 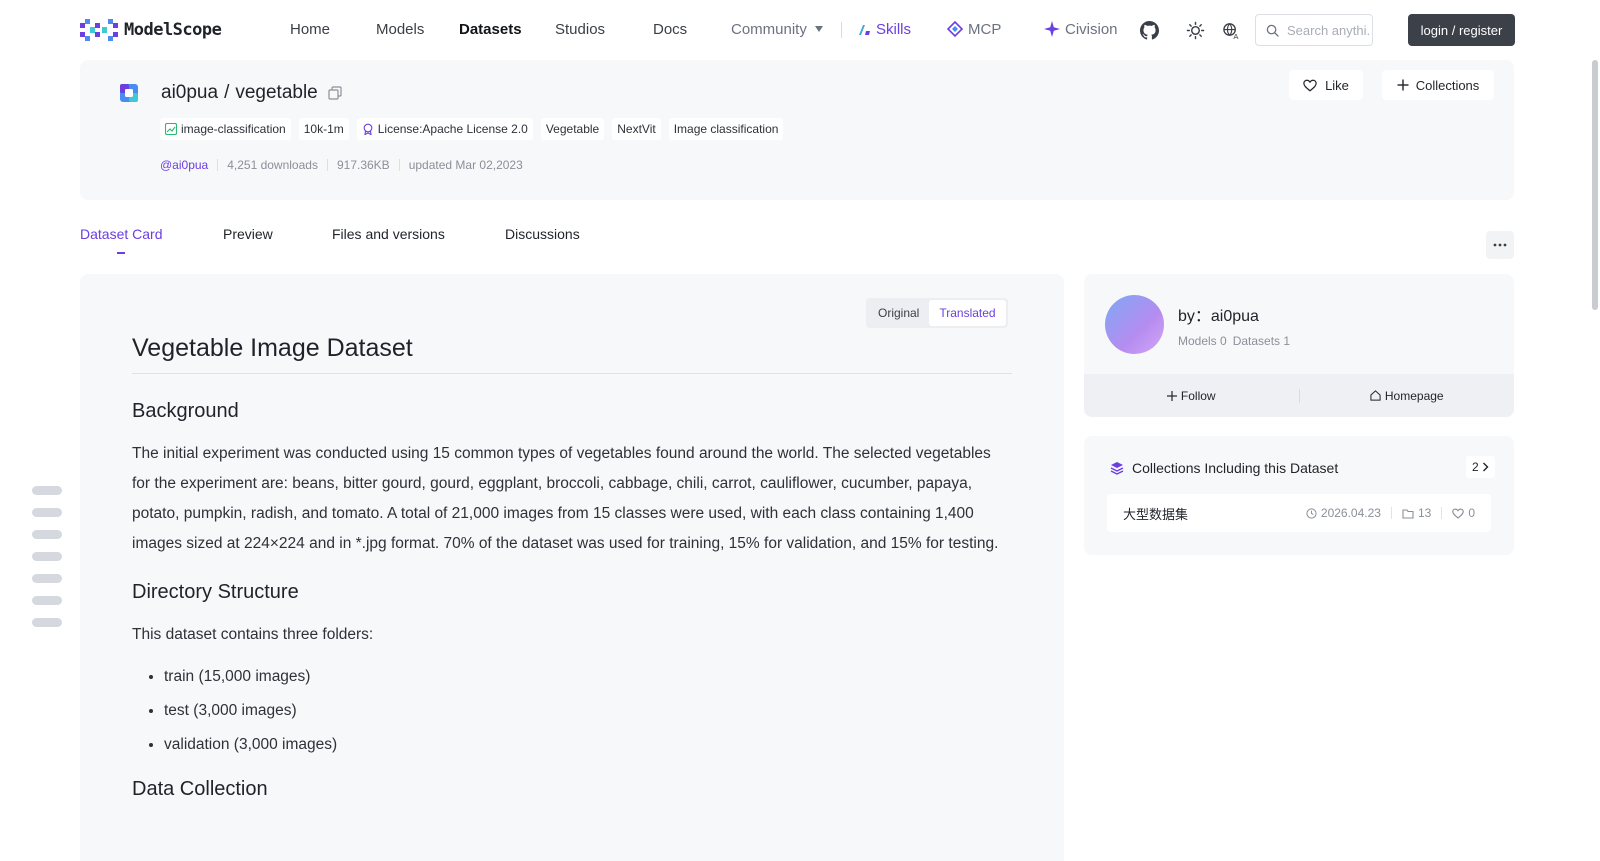 I want to click on collection-date-value: 2026.04.23, so click(x=1350, y=513).